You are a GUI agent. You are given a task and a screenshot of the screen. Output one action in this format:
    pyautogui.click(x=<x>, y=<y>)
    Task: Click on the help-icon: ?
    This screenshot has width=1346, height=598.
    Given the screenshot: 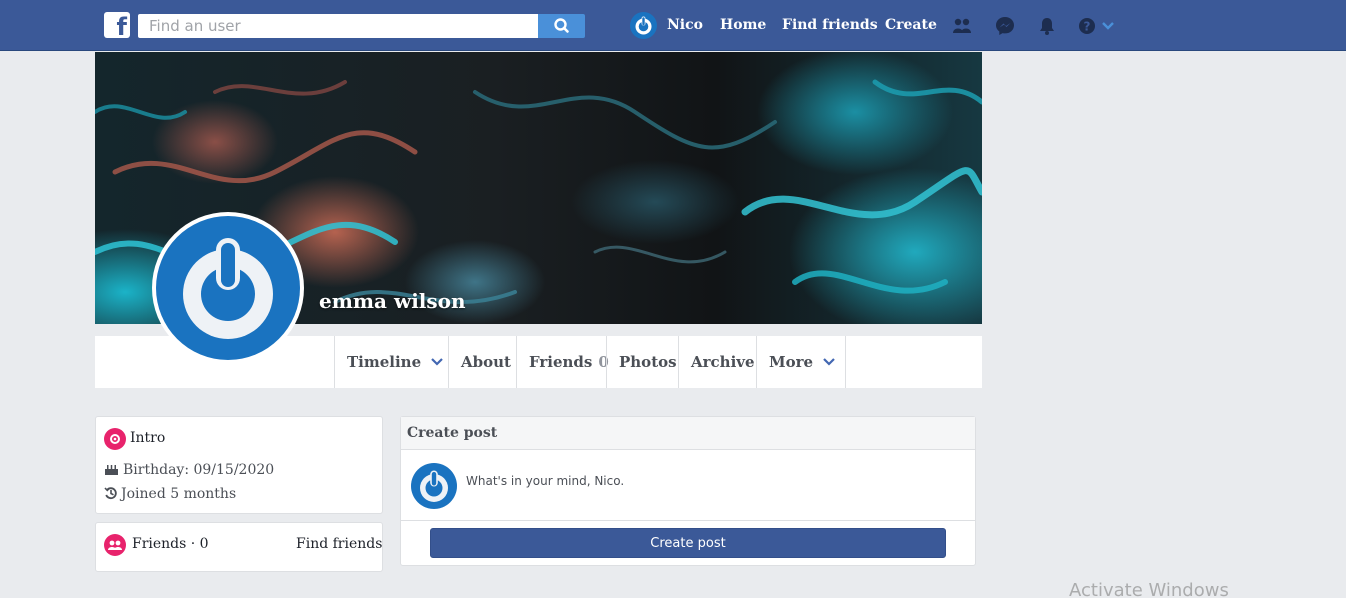 What is the action you would take?
    pyautogui.click(x=1087, y=26)
    